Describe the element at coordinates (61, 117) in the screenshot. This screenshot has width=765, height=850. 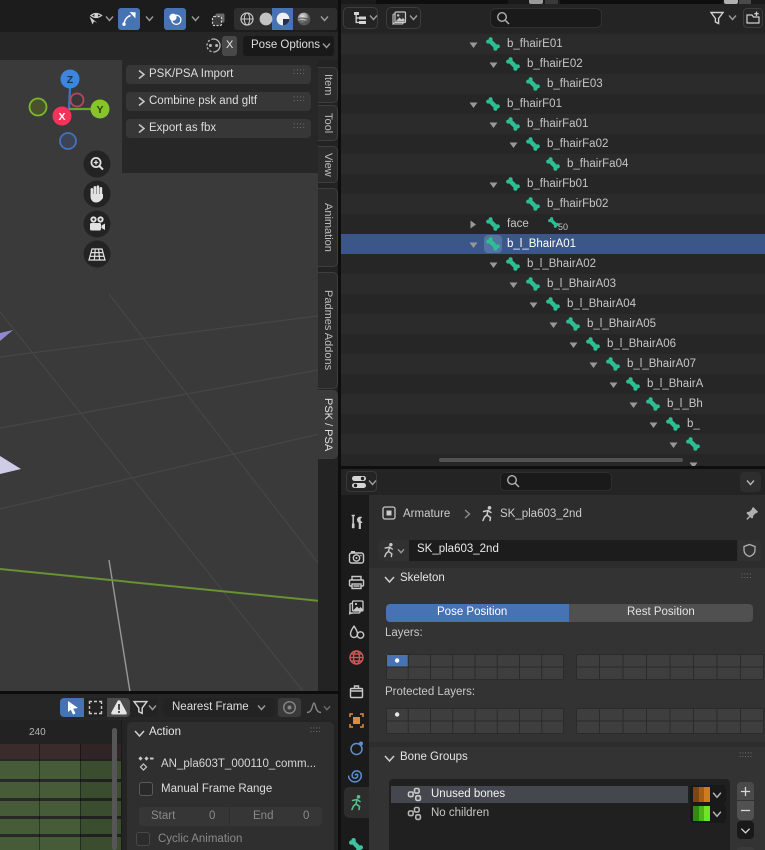
I see `svg-text: X` at that location.